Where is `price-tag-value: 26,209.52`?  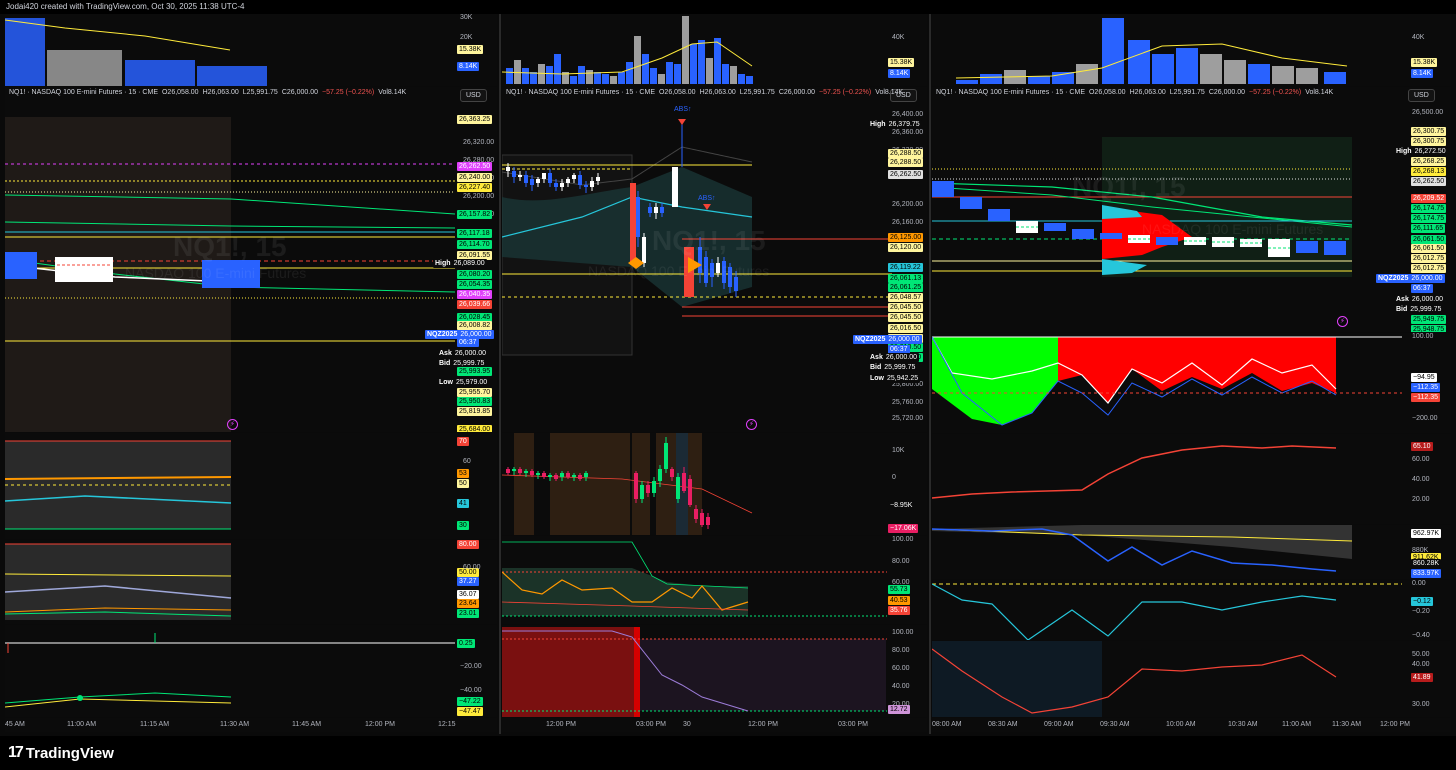
price-tag-value: 26,209.52 is located at coordinates (1429, 198).